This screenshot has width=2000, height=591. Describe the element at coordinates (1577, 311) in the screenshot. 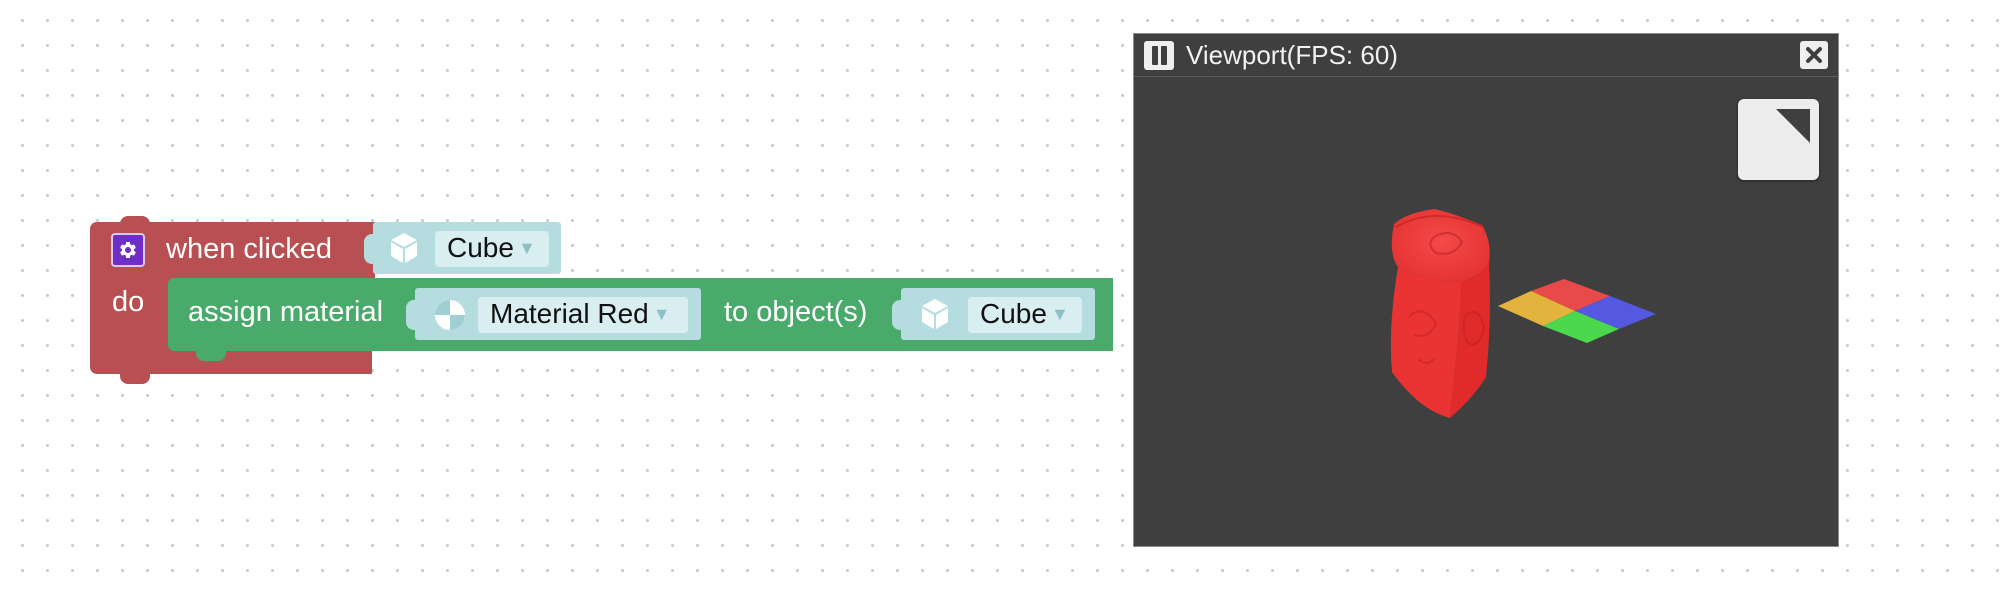

I see `color-plane` at that location.